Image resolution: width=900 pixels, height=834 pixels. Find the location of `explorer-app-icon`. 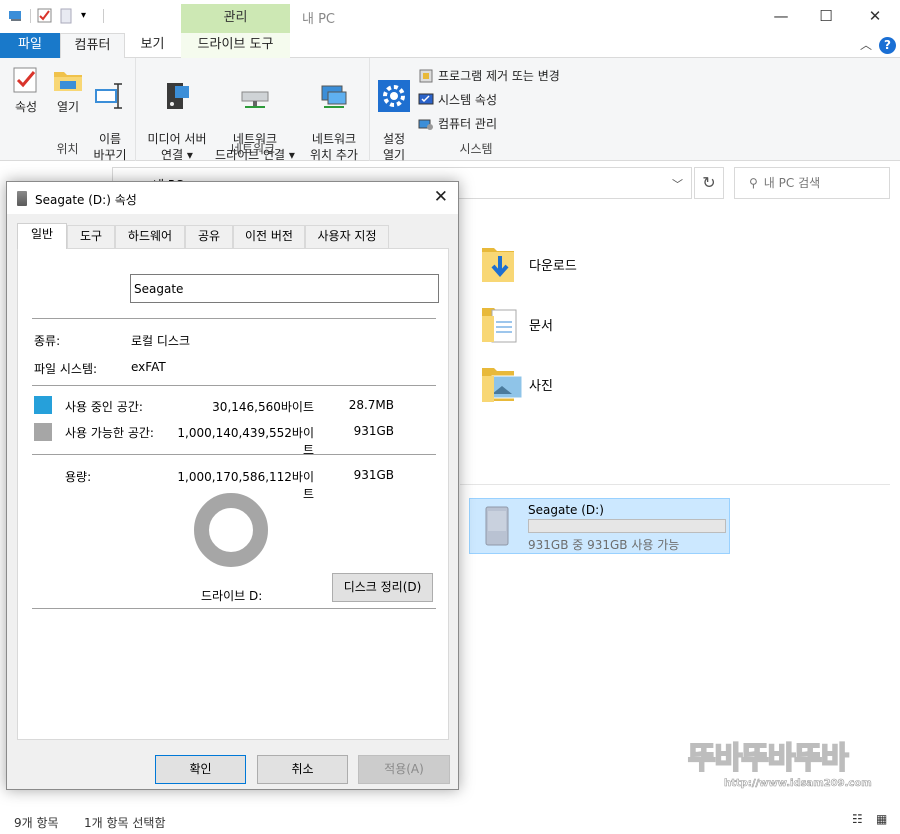

explorer-app-icon is located at coordinates (16, 16).